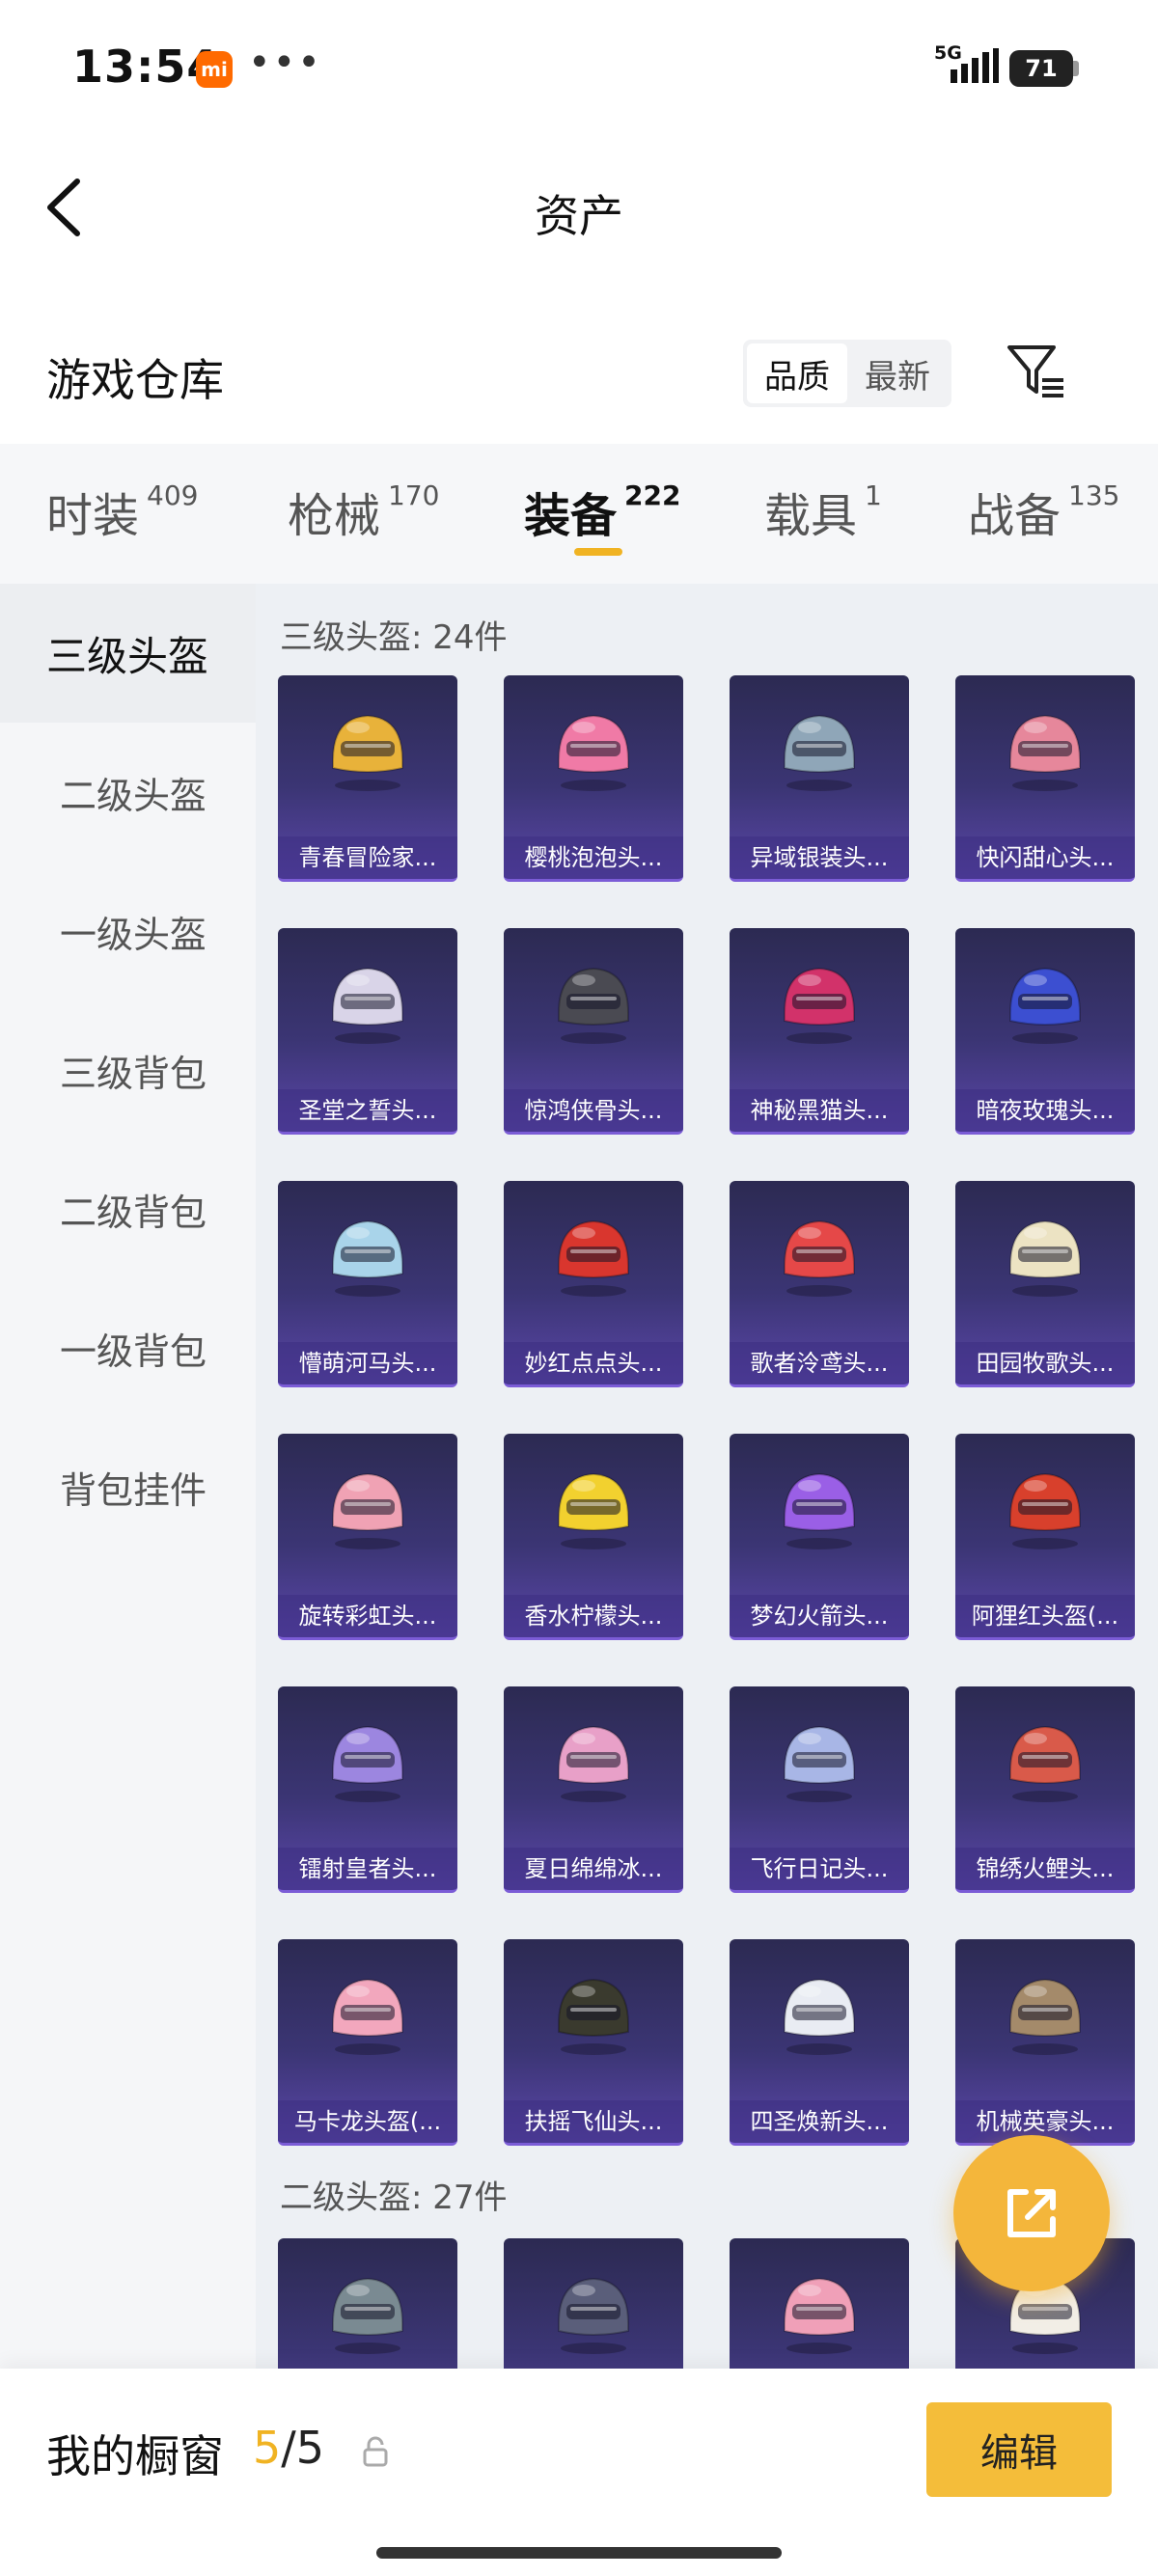  Describe the element at coordinates (1094, 495) in the screenshot. I see `tab-count: 135` at that location.